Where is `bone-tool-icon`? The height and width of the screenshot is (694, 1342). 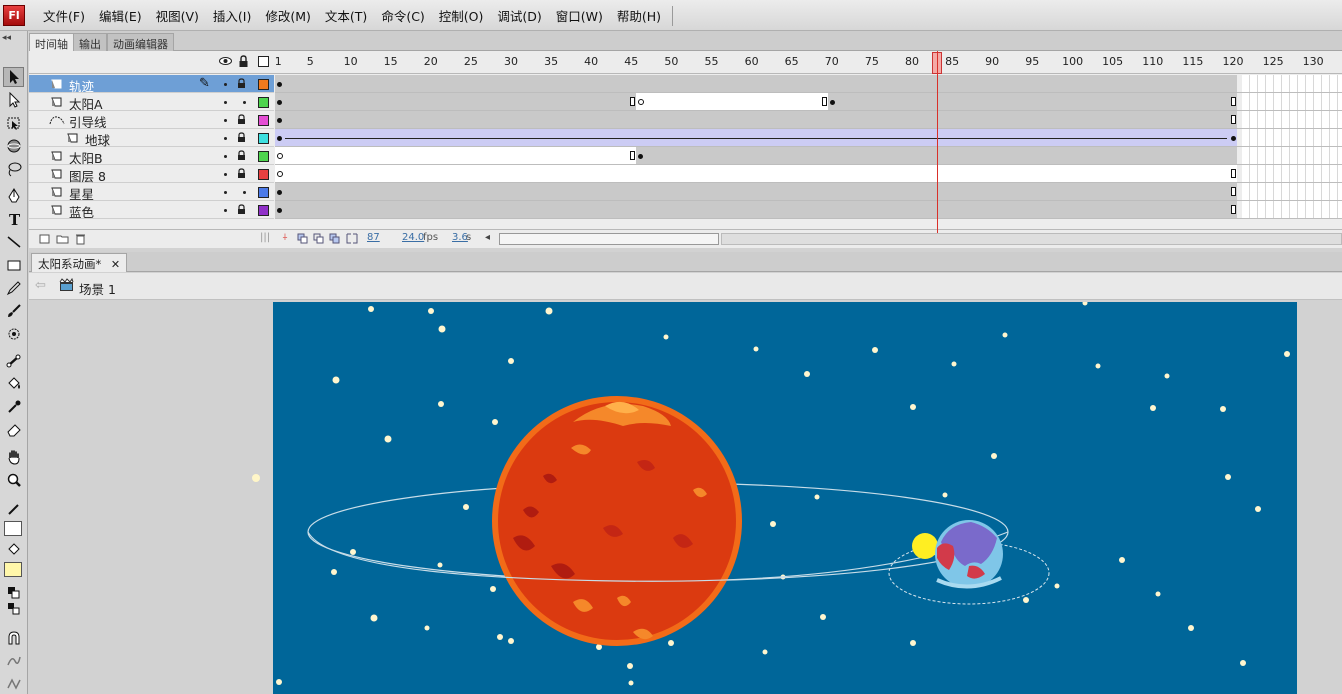
bone-tool-icon is located at coordinates (13, 361).